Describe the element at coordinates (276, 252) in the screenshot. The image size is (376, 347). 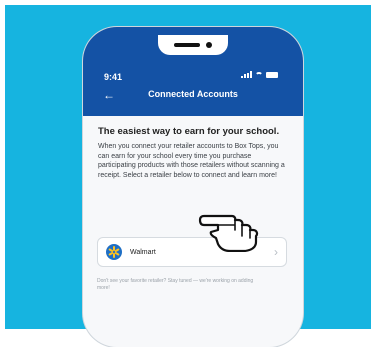
I see `chevron-right-icon: ›` at that location.